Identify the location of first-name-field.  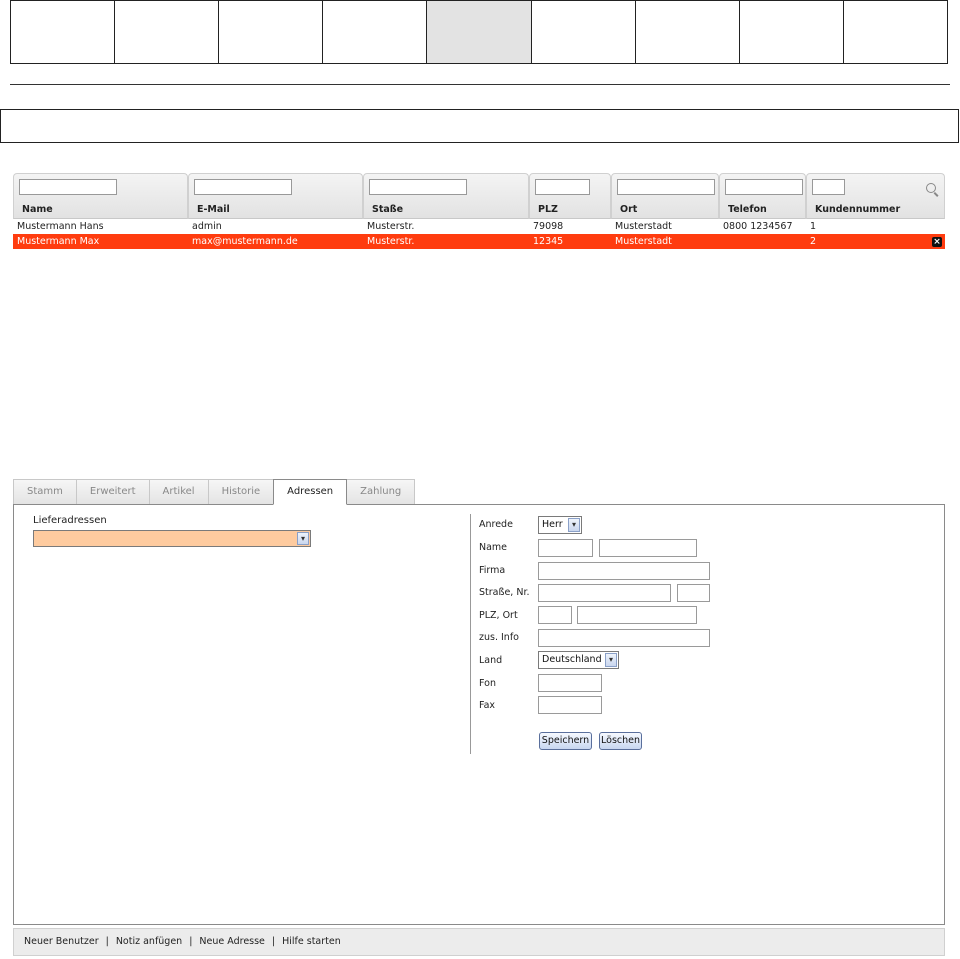
(565, 548).